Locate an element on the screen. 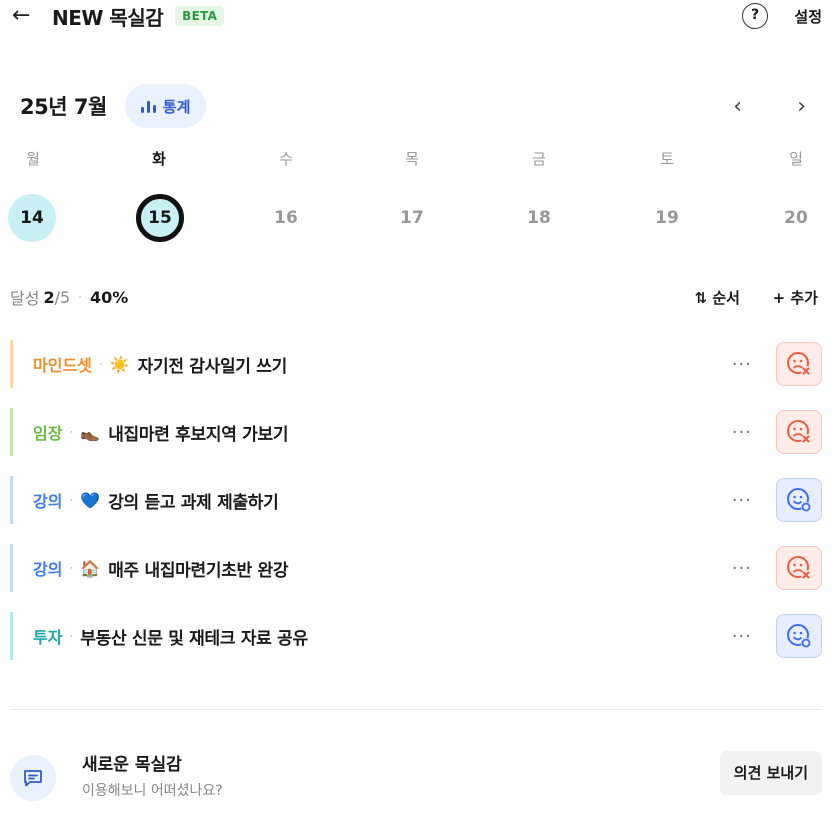  date-17: 17 is located at coordinates (412, 218).